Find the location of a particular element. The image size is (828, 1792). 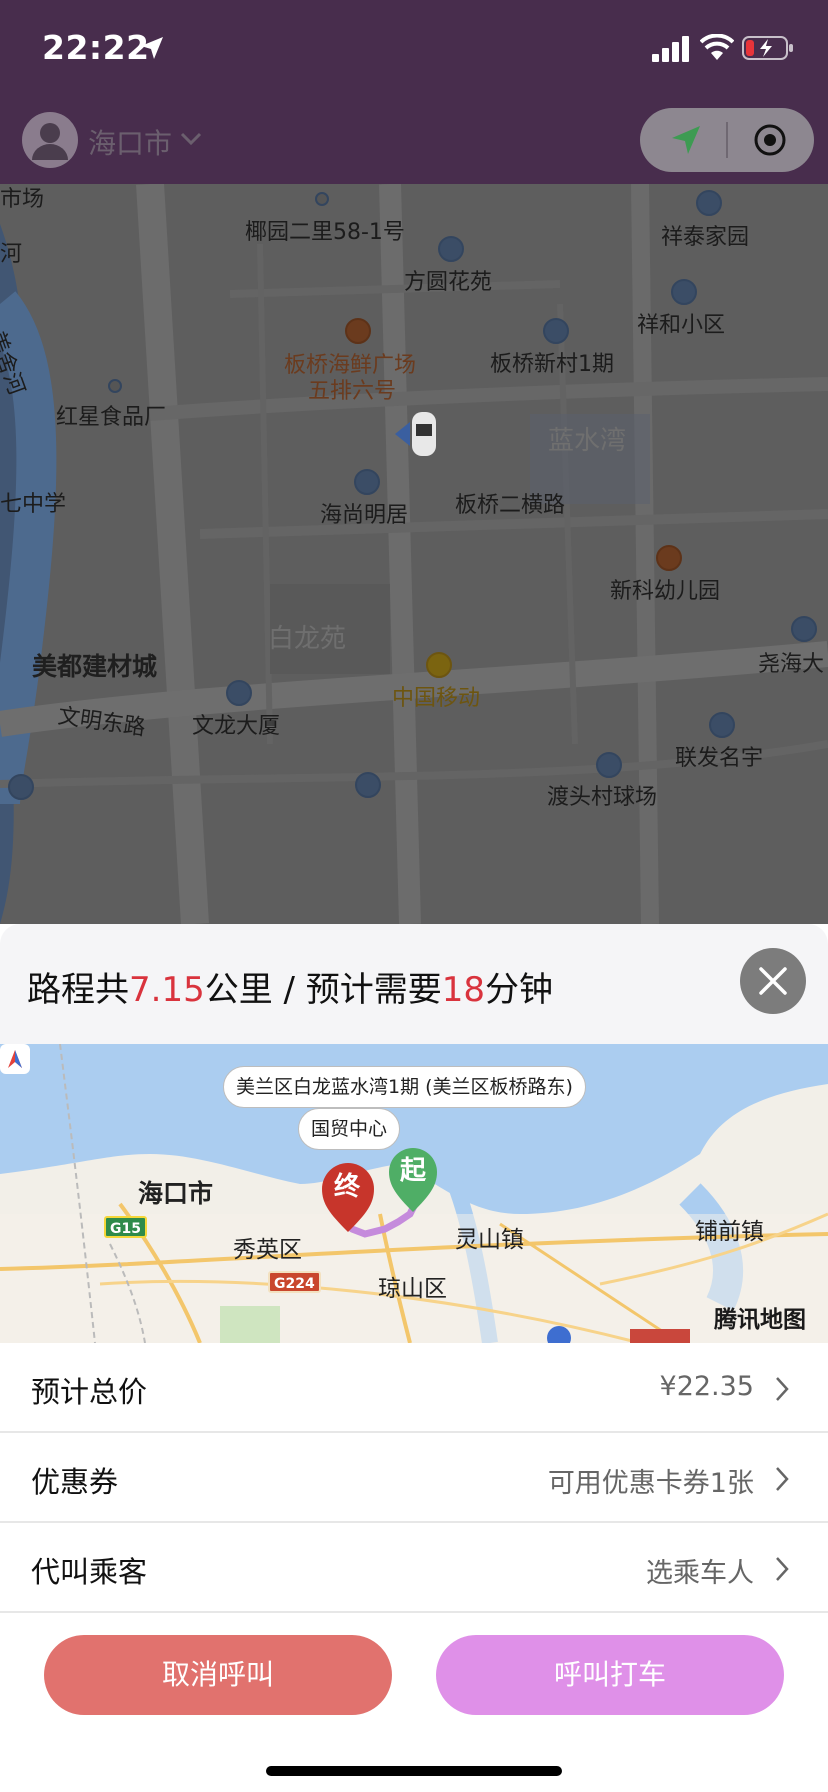

status-time: 22:22 is located at coordinates (96, 47).